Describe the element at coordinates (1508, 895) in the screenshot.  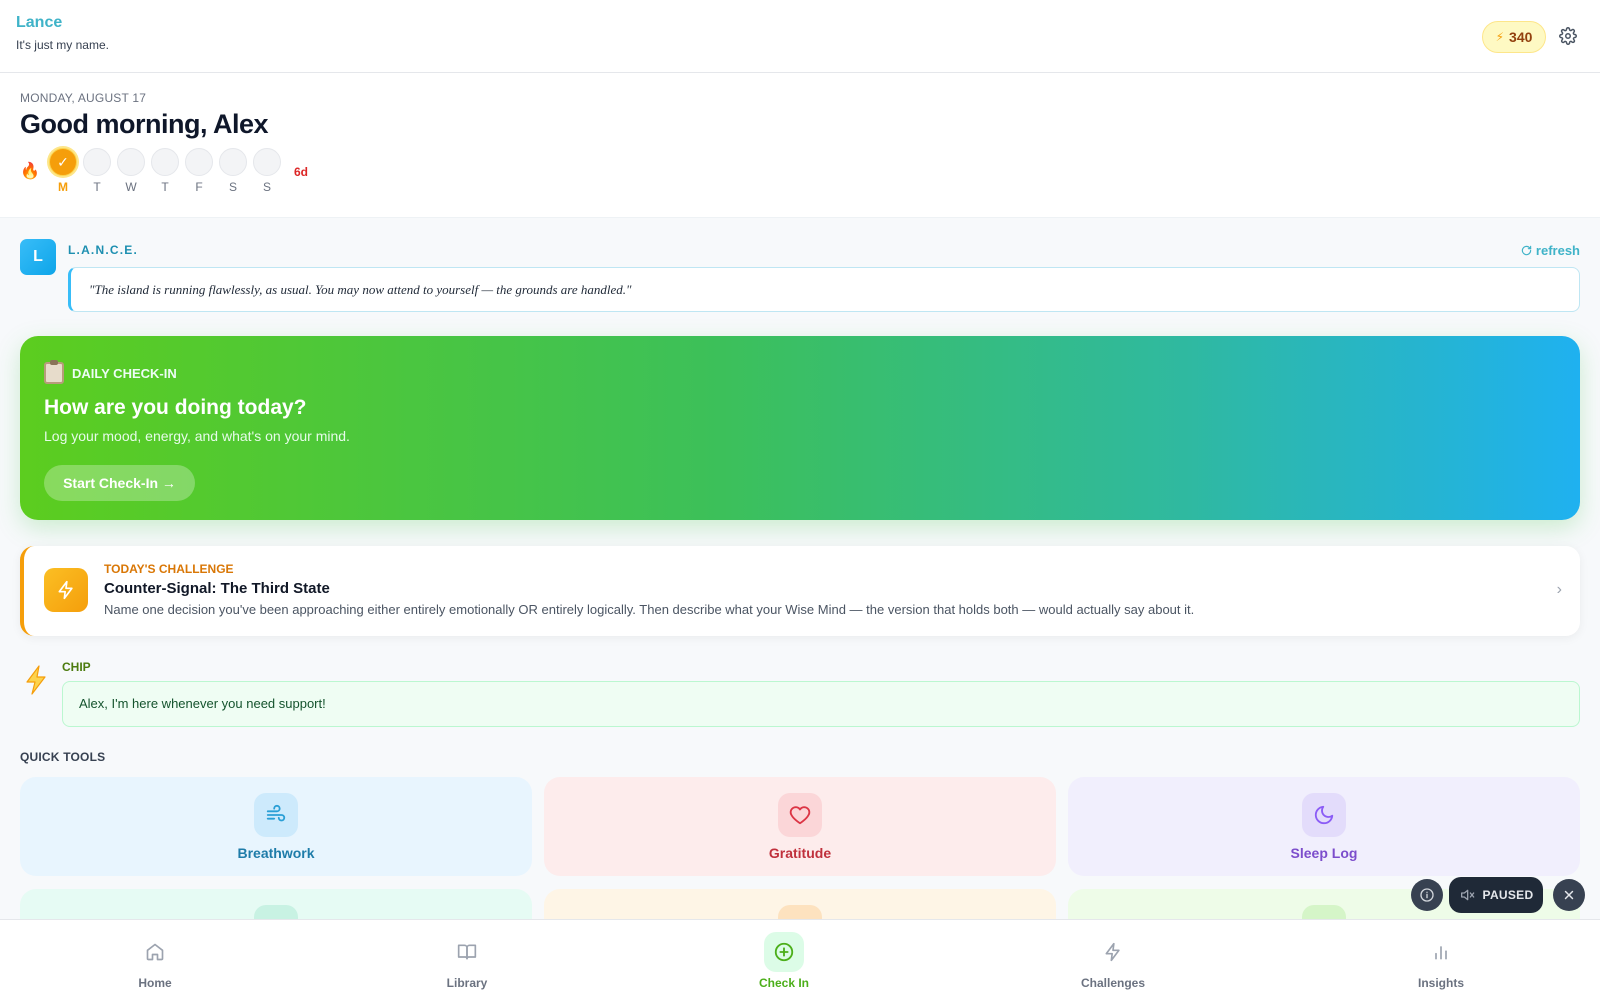
I see `audio-status-label: PAUSED` at that location.